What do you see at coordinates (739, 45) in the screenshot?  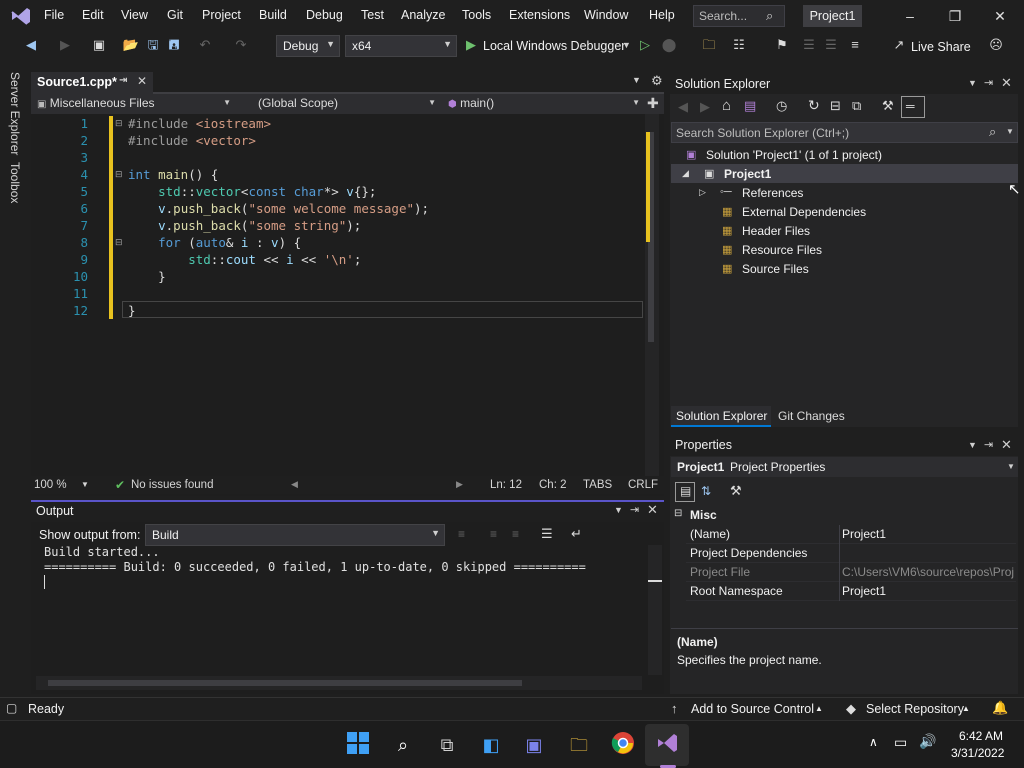 I see `layout-icon: ☷` at bounding box center [739, 45].